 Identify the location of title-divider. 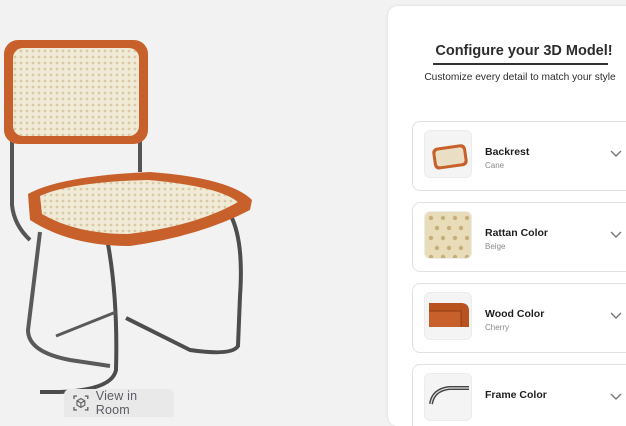
(520, 64).